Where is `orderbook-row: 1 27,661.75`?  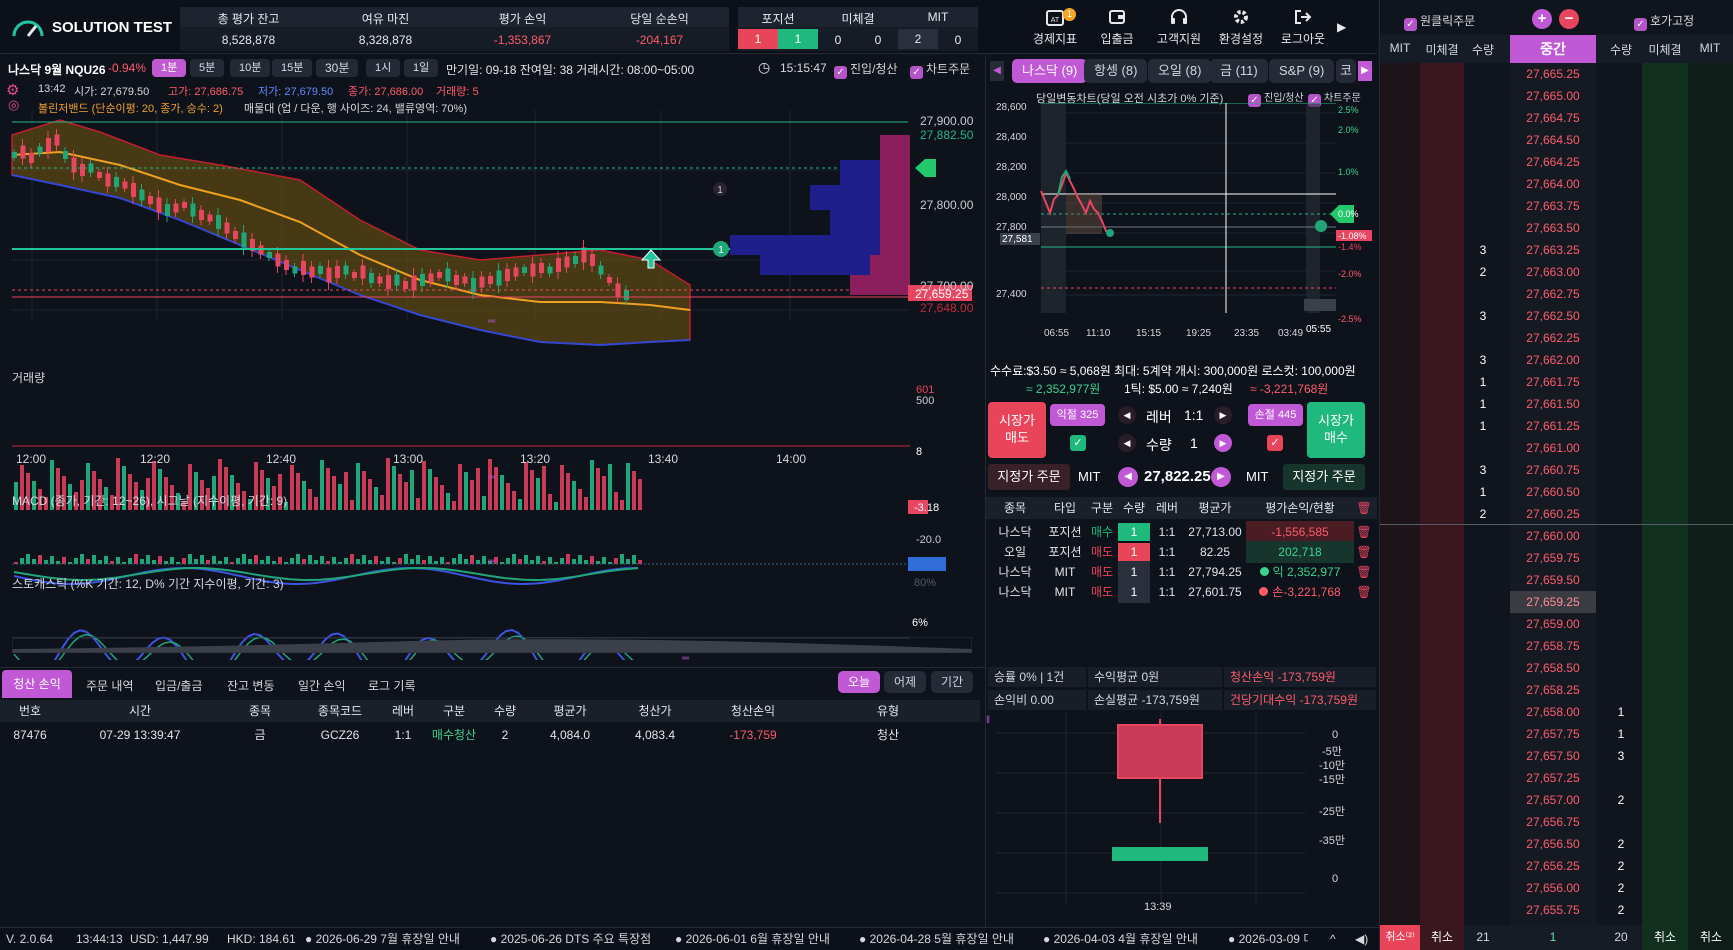
orderbook-row: 1 27,661.75 is located at coordinates (1553, 382).